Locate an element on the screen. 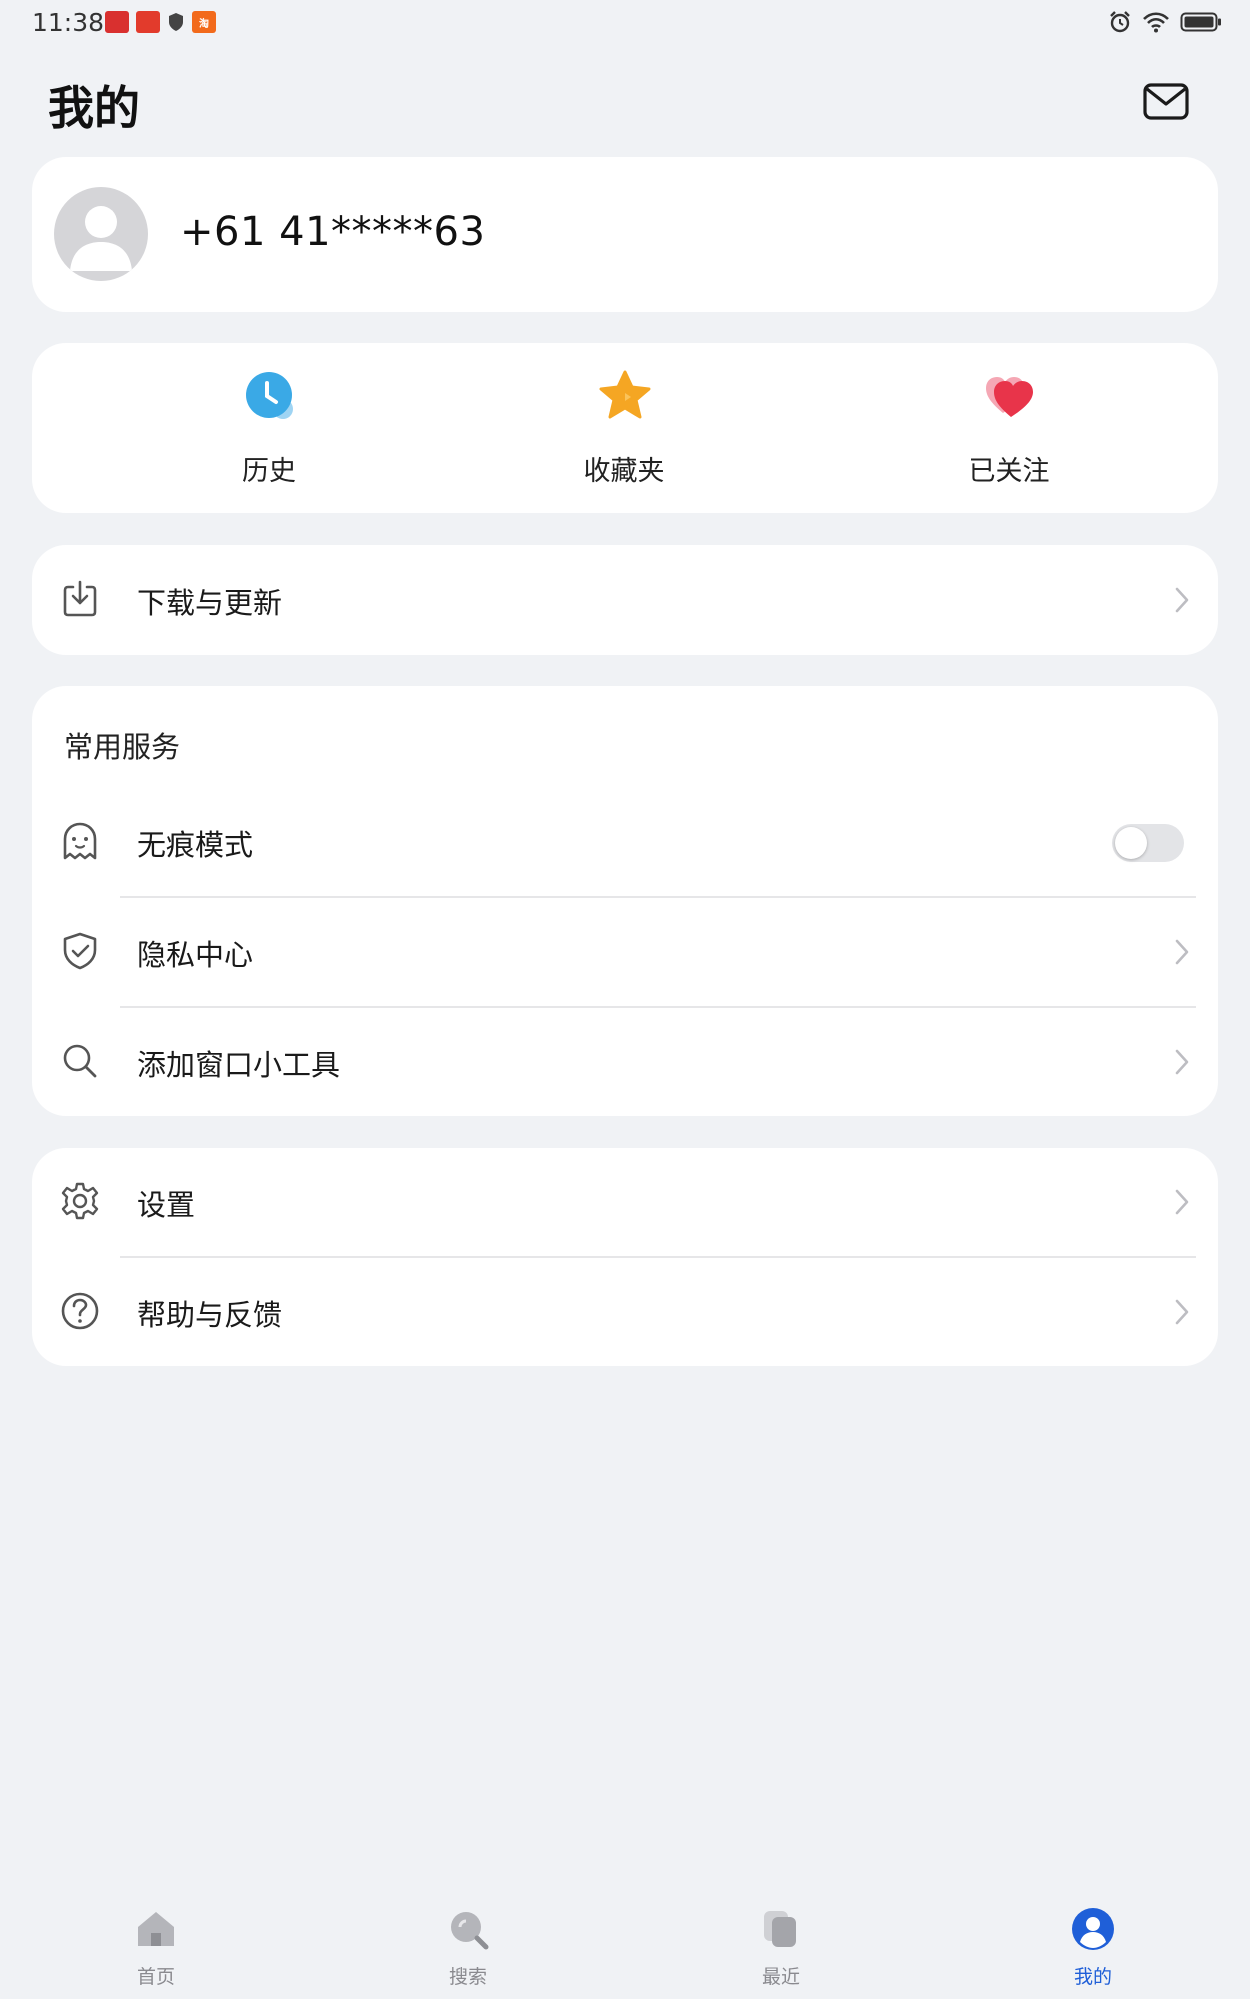 This screenshot has width=1250, height=1999. add-widget-label: 添加窗口小工具 is located at coordinates (239, 1065).